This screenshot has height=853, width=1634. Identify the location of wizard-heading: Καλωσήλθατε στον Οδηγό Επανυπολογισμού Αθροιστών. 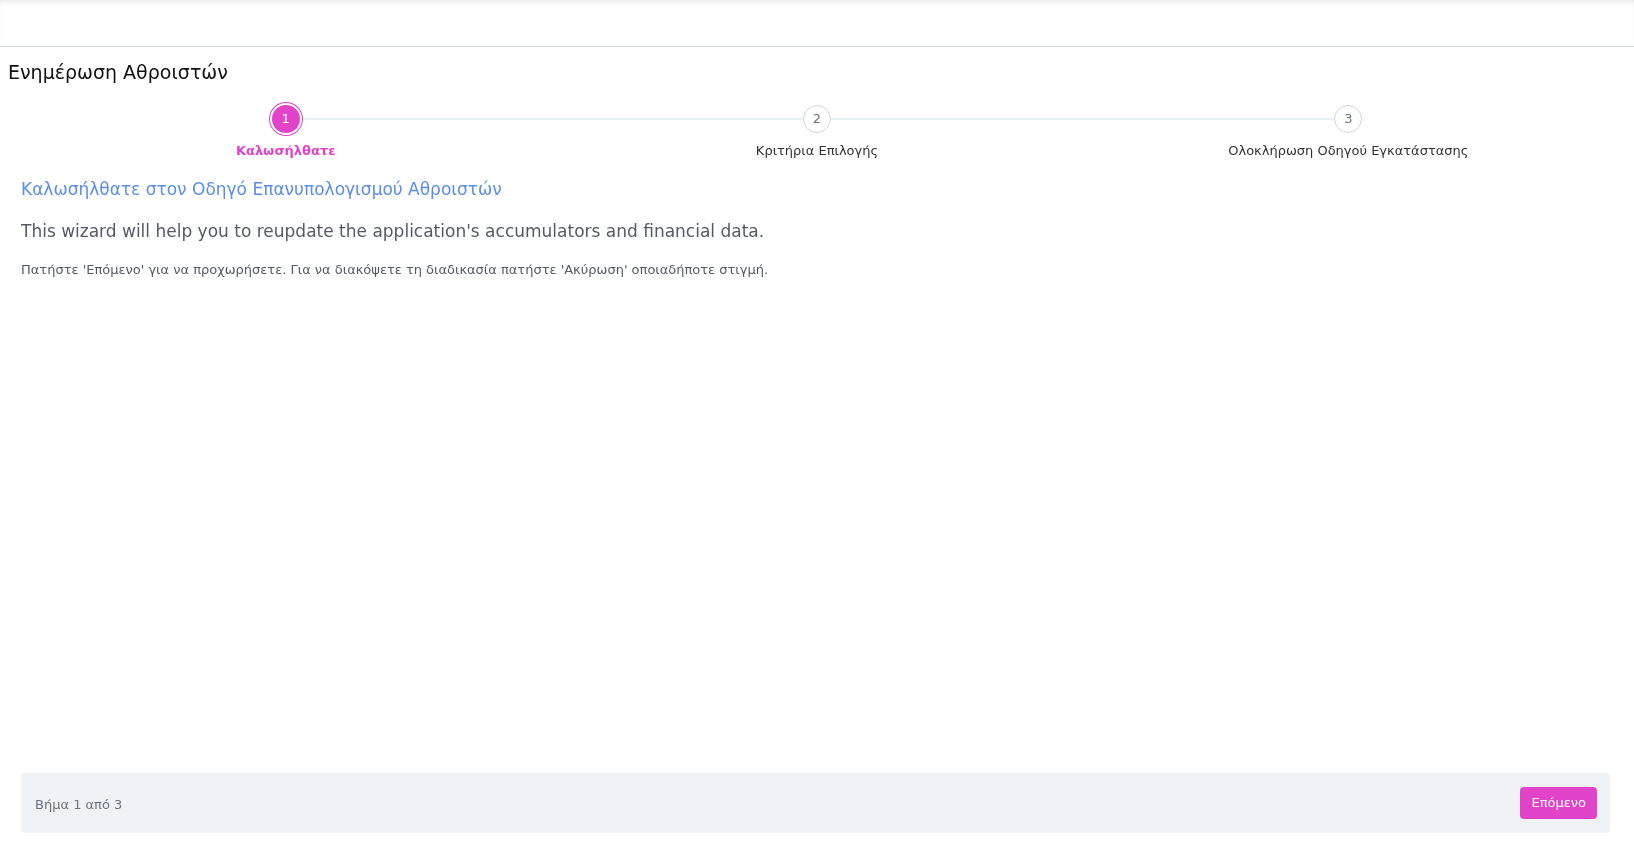
(262, 189).